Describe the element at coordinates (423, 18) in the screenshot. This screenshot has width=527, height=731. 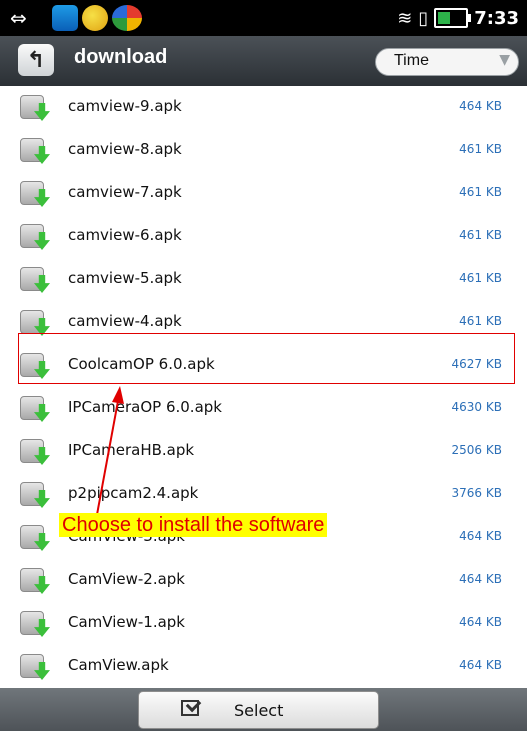
I see `vibrate-icon: ▯` at that location.